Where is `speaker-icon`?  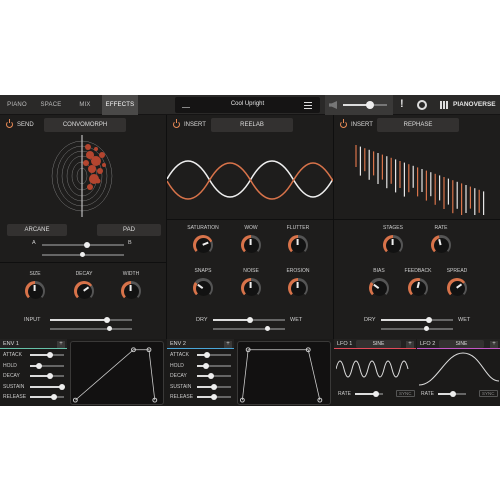 speaker-icon is located at coordinates (333, 105).